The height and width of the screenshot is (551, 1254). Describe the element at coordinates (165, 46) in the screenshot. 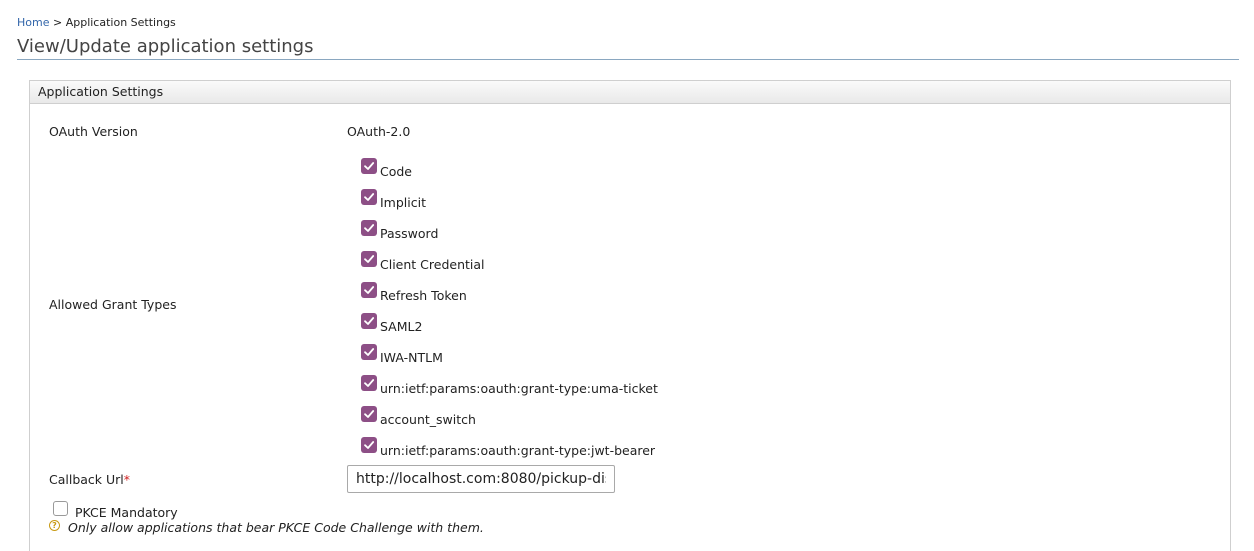

I see `page-title: View/Update application settings` at that location.